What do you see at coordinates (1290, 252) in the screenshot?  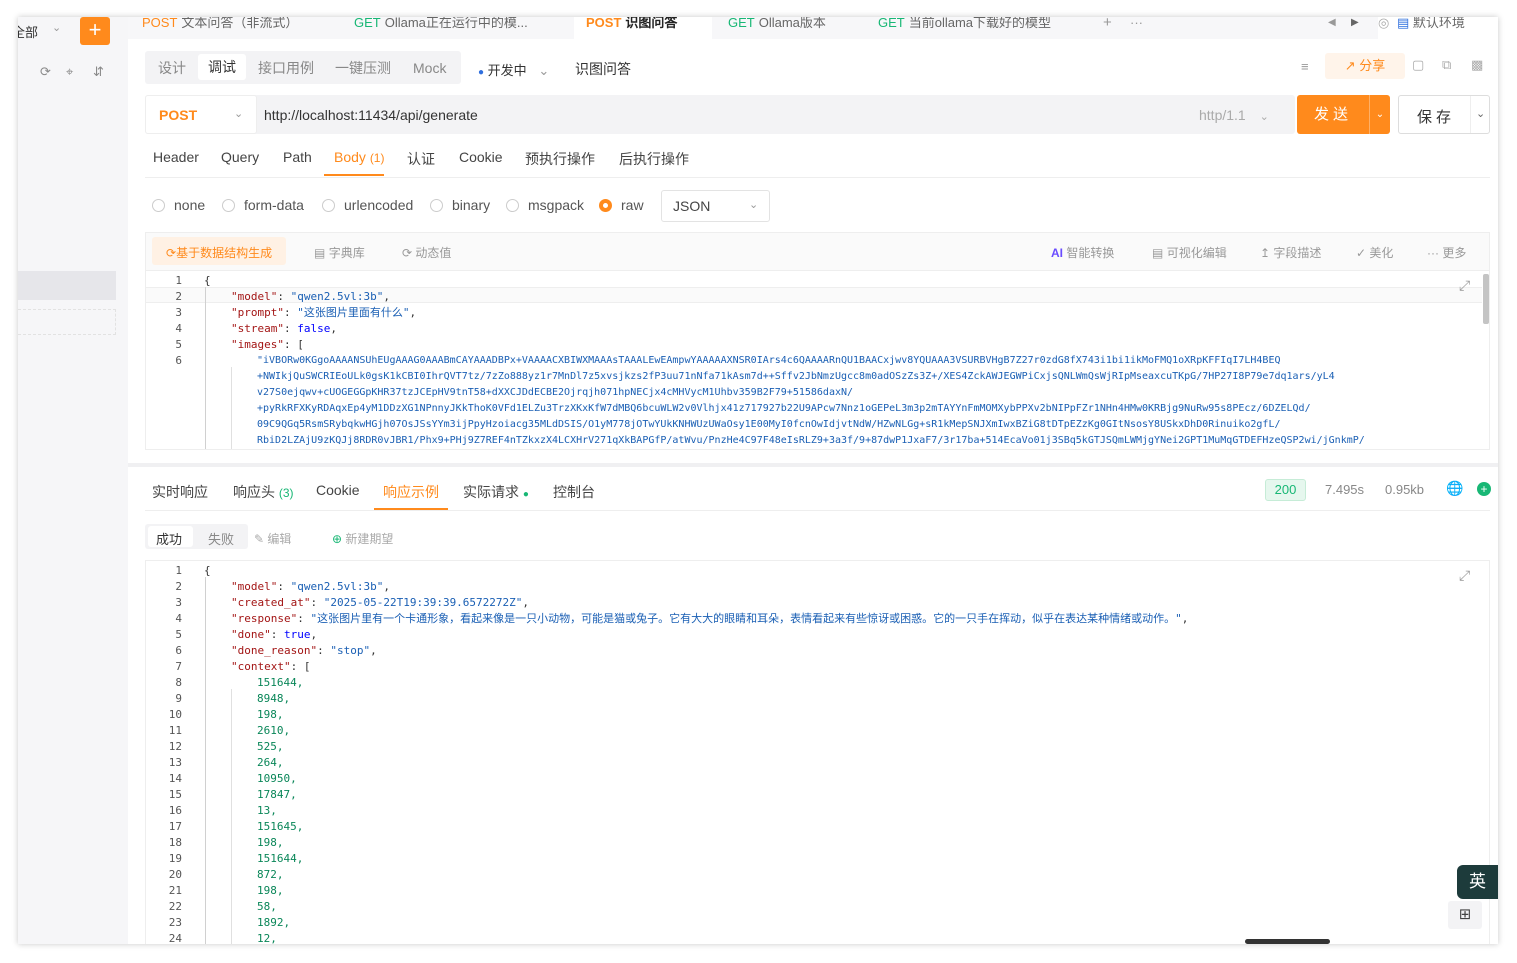 I see `field-desc-button: ↥ 字段描述` at bounding box center [1290, 252].